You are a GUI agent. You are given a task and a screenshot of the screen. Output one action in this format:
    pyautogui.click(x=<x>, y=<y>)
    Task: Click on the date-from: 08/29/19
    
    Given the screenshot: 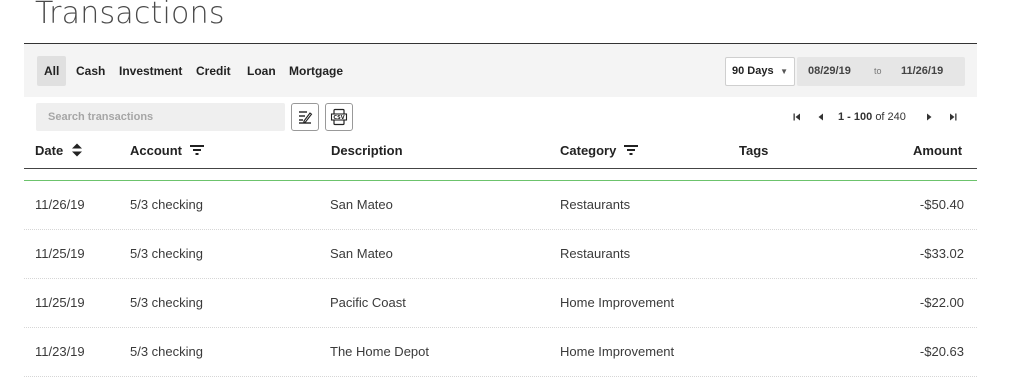 What is the action you would take?
    pyautogui.click(x=829, y=71)
    